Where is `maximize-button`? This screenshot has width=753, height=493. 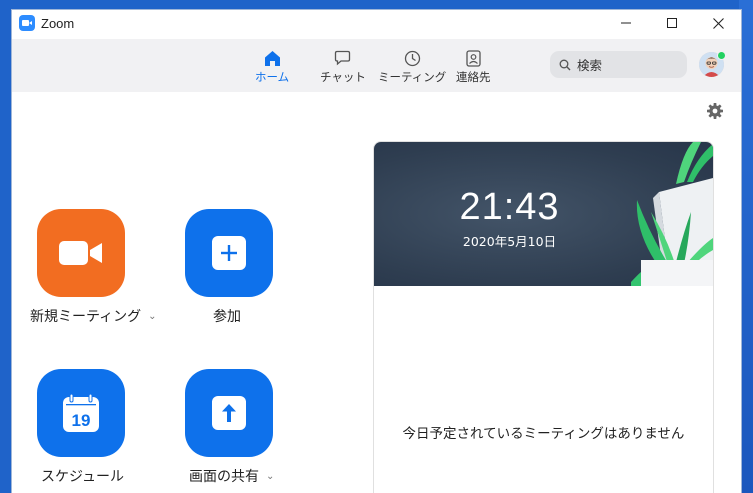 maximize-button is located at coordinates (672, 23).